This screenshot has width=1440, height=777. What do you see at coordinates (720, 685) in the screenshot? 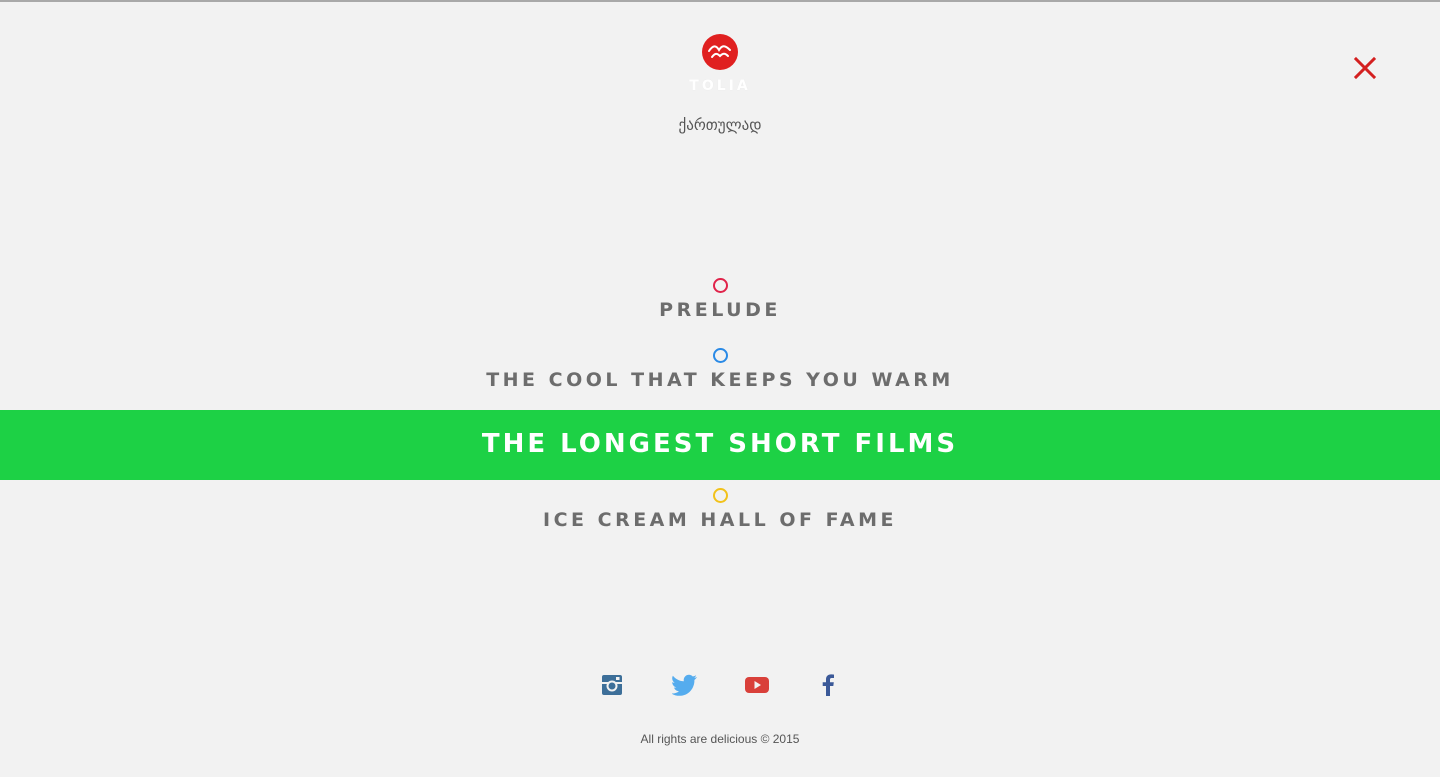
I see `social-links` at bounding box center [720, 685].